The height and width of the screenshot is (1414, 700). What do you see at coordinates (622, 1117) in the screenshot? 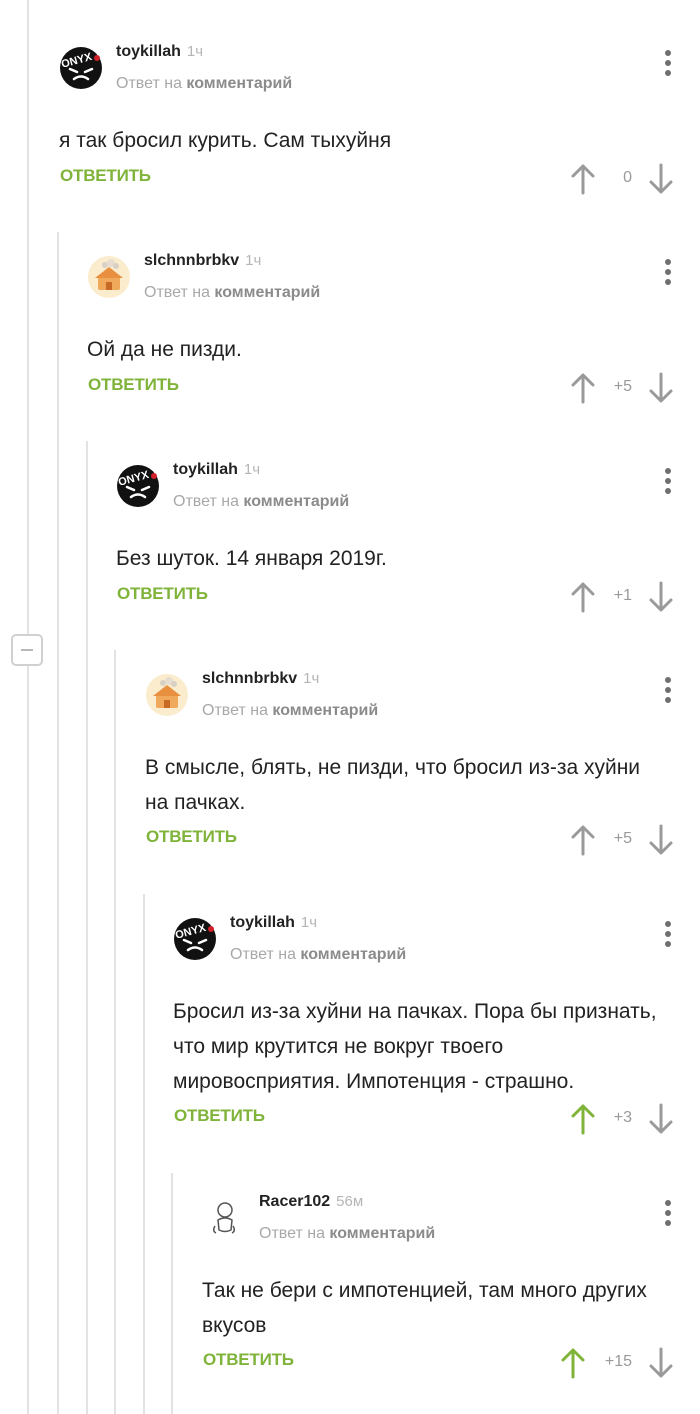
I see `comment-score: +3` at bounding box center [622, 1117].